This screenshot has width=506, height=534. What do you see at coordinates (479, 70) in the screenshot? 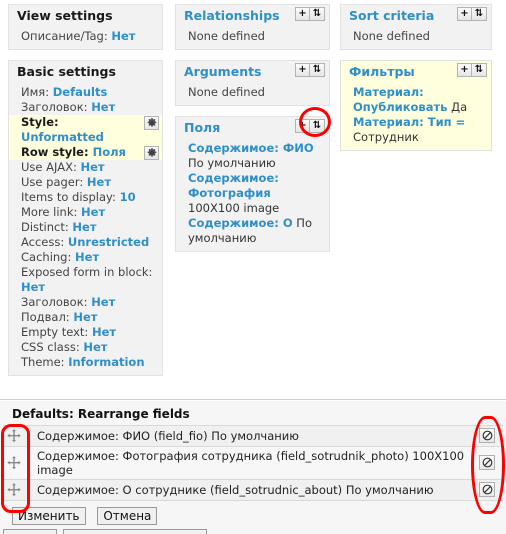
I see `rearrange-filters-button: ⇅` at bounding box center [479, 70].